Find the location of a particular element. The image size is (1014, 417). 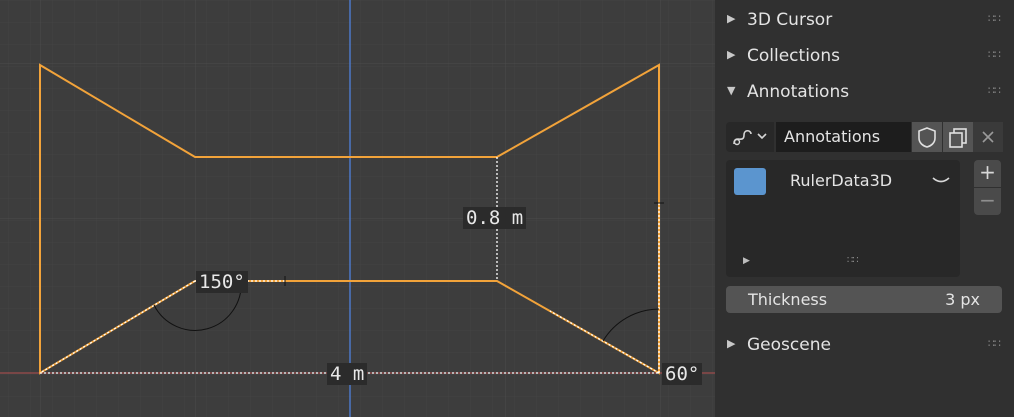

ruler-label-angle-left: 150° is located at coordinates (222, 282).